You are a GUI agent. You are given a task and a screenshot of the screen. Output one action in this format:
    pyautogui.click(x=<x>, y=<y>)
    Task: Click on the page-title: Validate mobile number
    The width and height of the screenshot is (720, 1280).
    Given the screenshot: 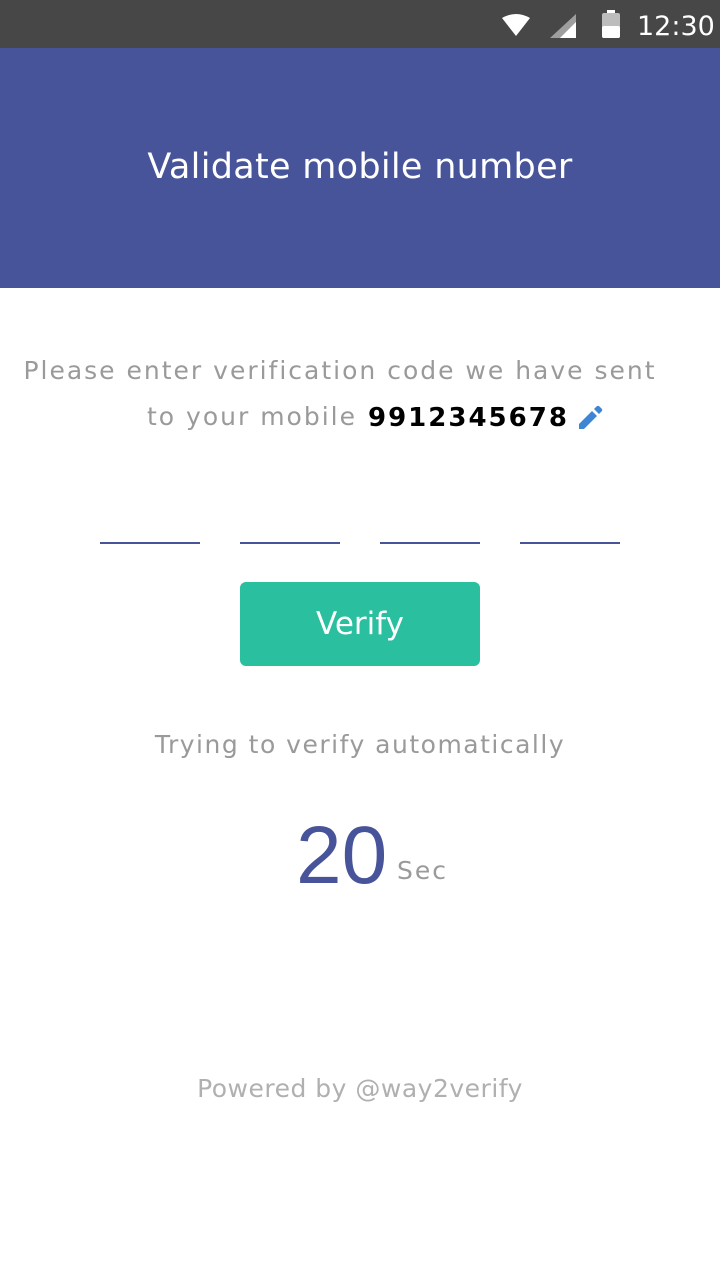 What is the action you would take?
    pyautogui.click(x=360, y=167)
    